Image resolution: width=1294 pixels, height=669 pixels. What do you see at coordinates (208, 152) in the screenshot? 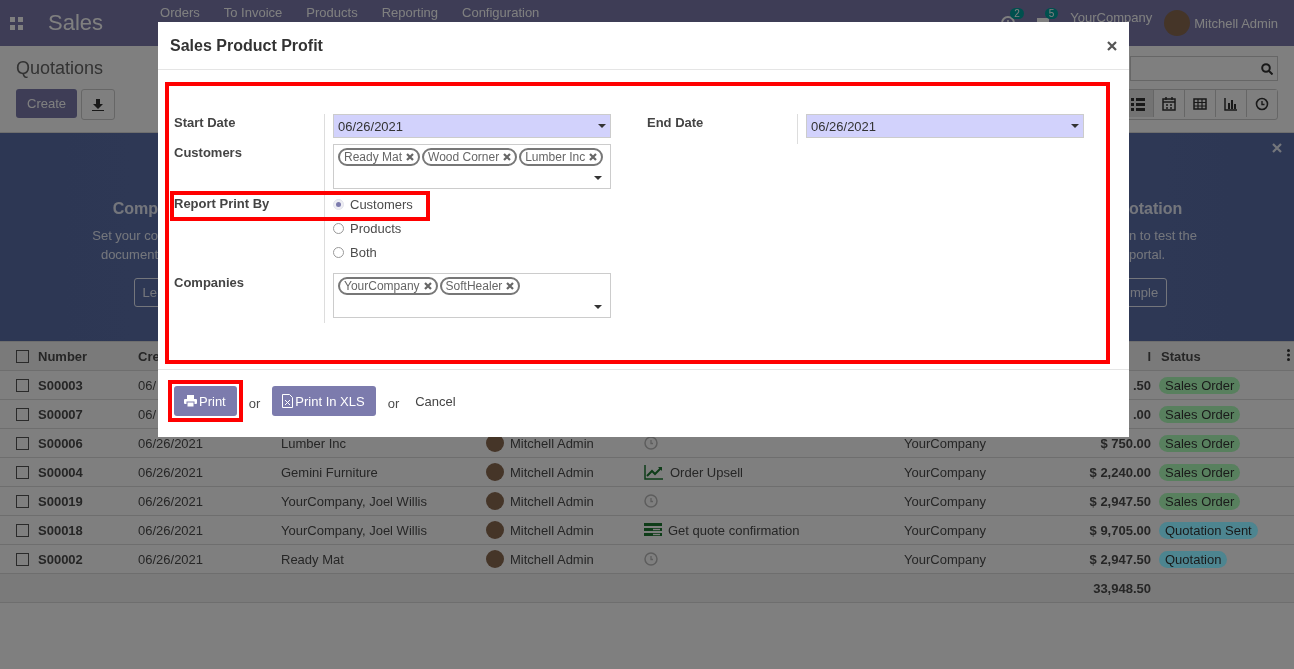
I see `field-label: Customers` at bounding box center [208, 152].